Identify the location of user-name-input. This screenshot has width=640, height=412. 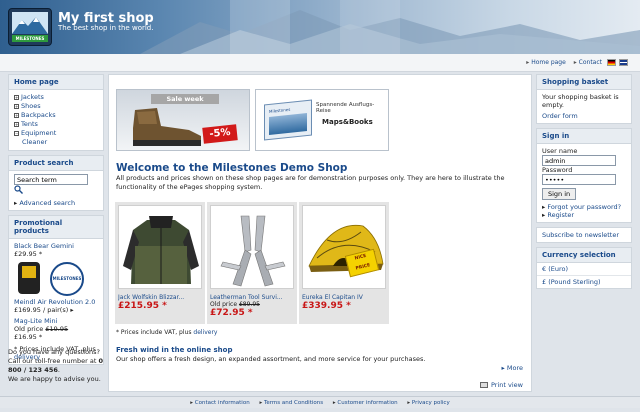
(579, 160).